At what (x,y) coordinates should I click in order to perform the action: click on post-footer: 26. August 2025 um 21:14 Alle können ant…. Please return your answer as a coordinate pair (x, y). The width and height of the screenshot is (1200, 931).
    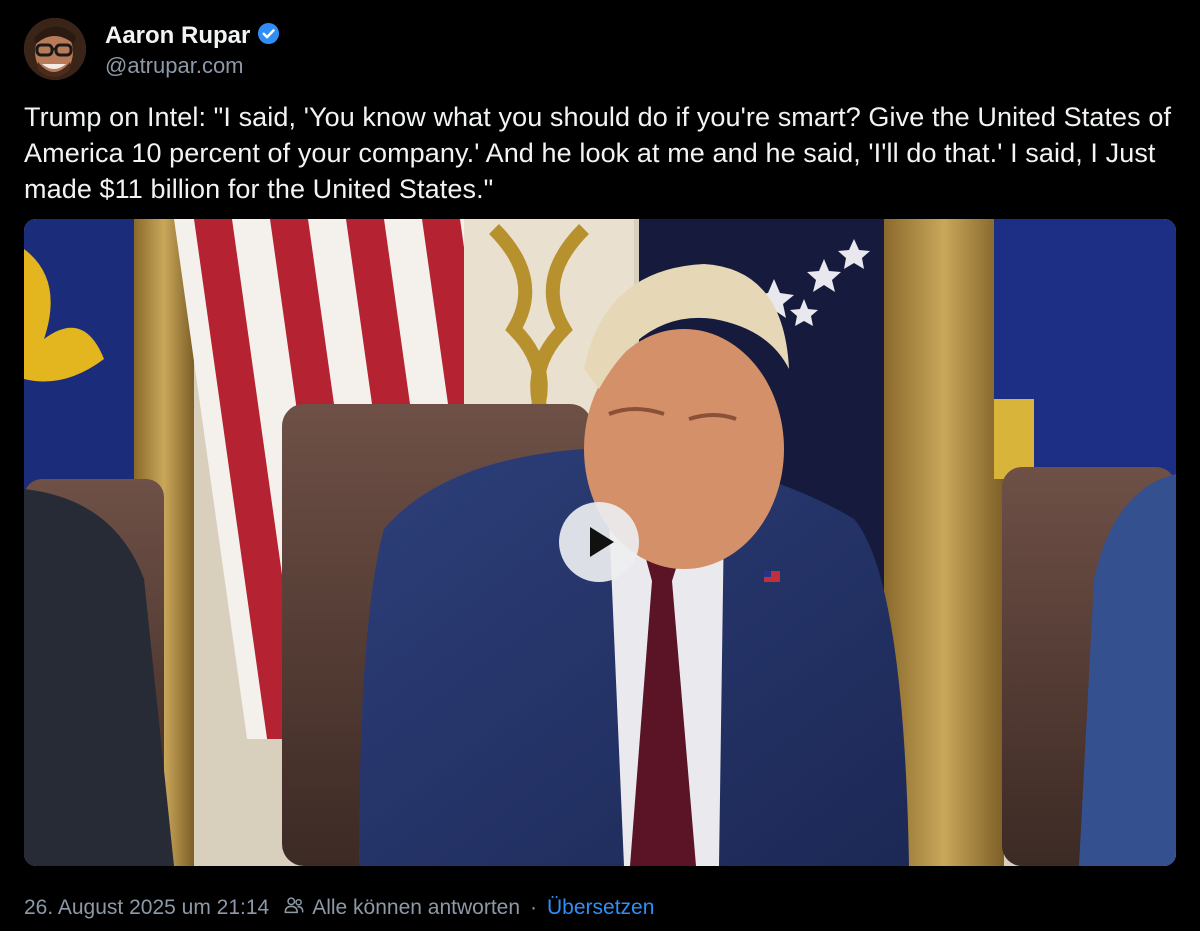
    Looking at the image, I should click on (339, 908).